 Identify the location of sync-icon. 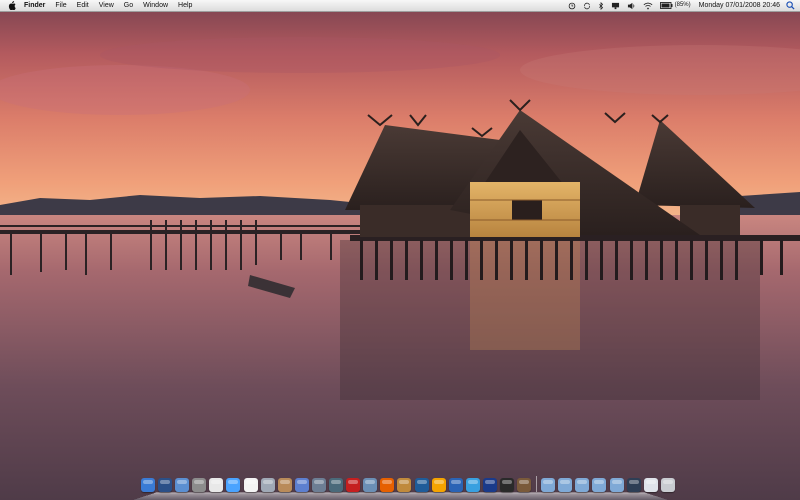
(587, 5).